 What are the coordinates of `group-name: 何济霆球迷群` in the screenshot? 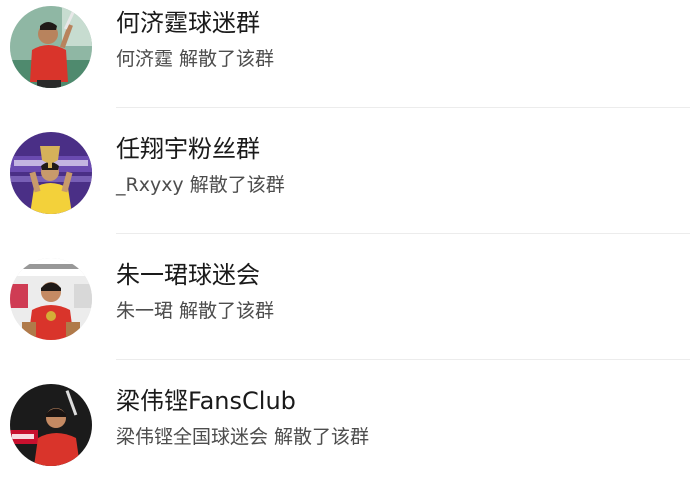 It's located at (188, 23).